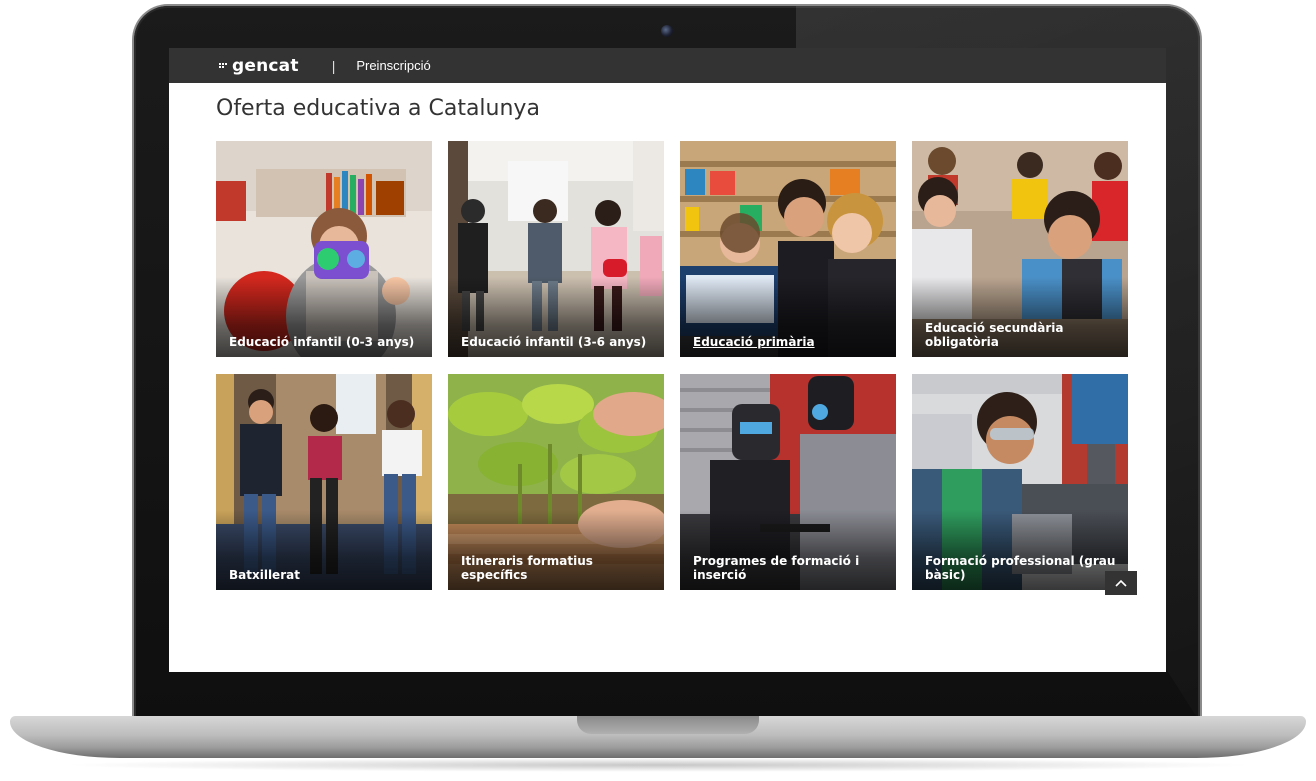 Image resolution: width=1316 pixels, height=781 pixels. What do you see at coordinates (265, 65) in the screenshot?
I see `brand-name: gencat` at bounding box center [265, 65].